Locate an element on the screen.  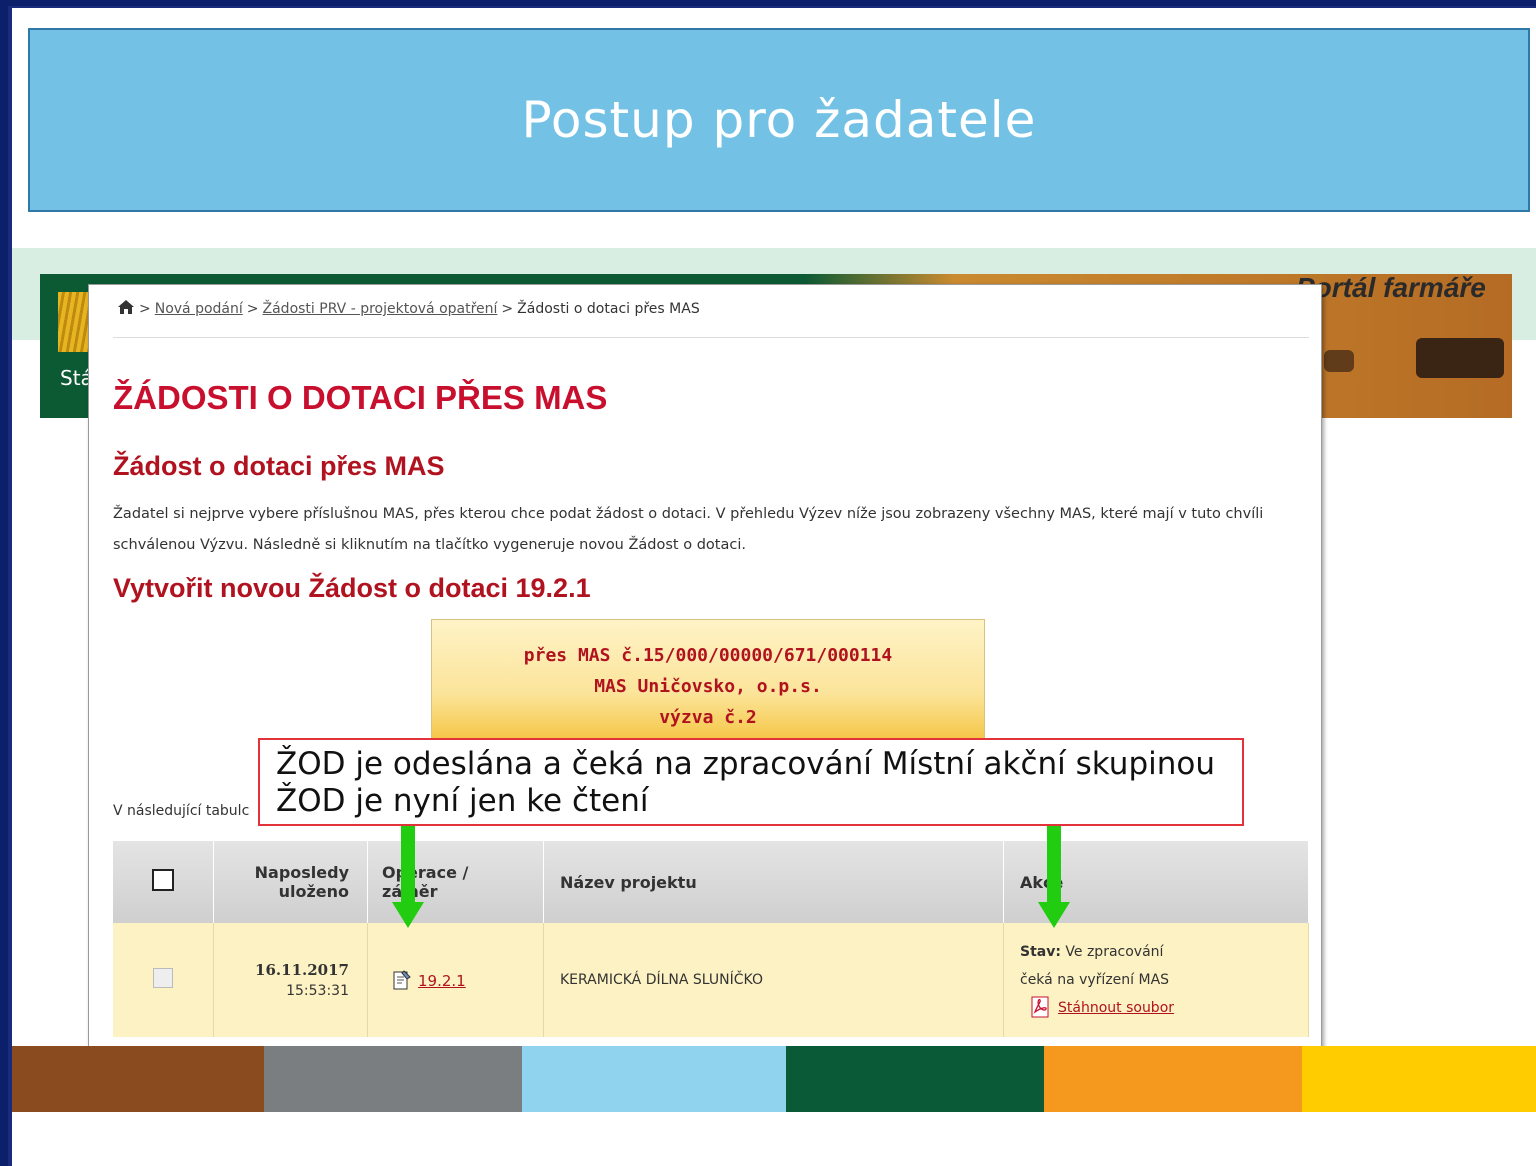
portal-header-title: Portál farmáře is located at coordinates (1391, 287).